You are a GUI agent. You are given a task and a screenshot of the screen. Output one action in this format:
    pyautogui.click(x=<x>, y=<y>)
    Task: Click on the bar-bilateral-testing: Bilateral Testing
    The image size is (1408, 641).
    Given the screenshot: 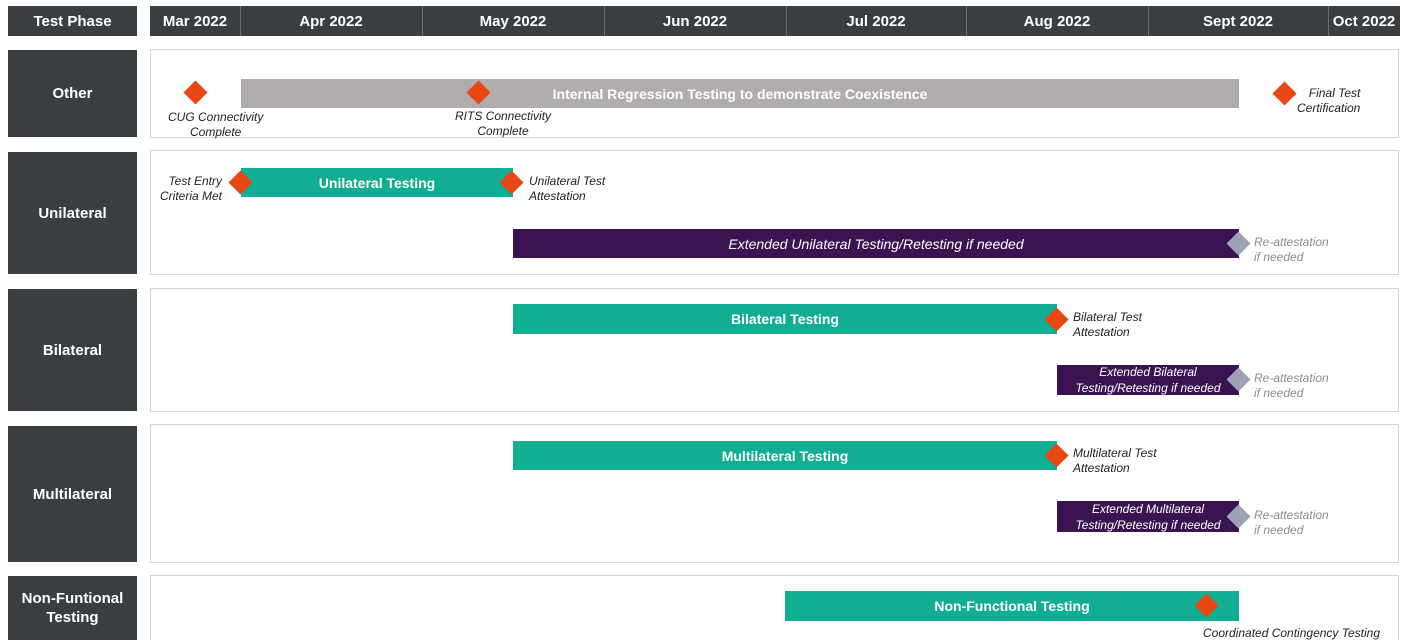 What is the action you would take?
    pyautogui.click(x=785, y=319)
    